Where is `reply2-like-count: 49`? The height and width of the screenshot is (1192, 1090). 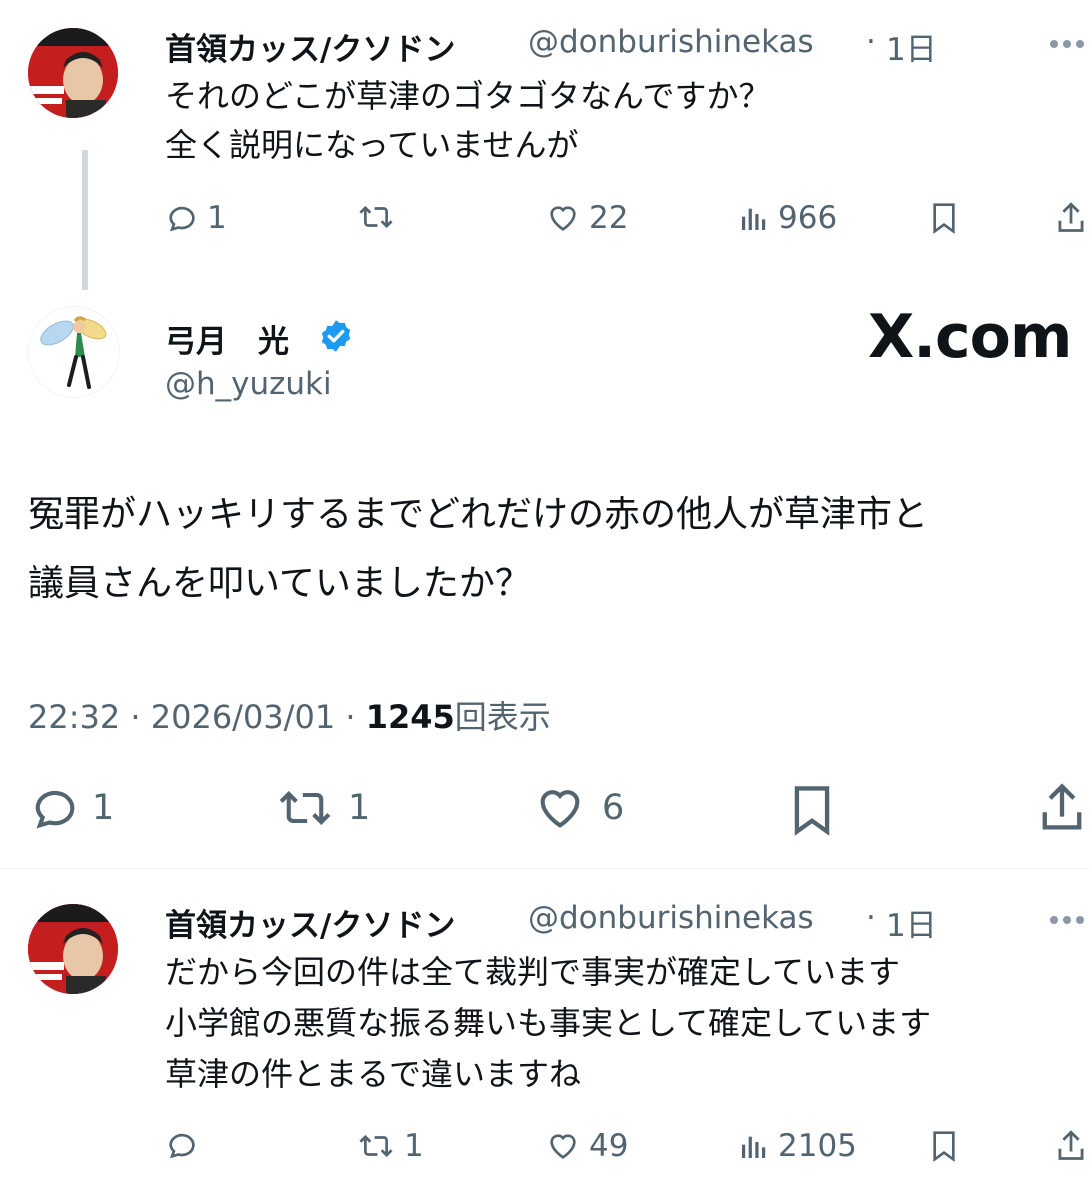
reply2-like-count: 49 is located at coordinates (609, 1146).